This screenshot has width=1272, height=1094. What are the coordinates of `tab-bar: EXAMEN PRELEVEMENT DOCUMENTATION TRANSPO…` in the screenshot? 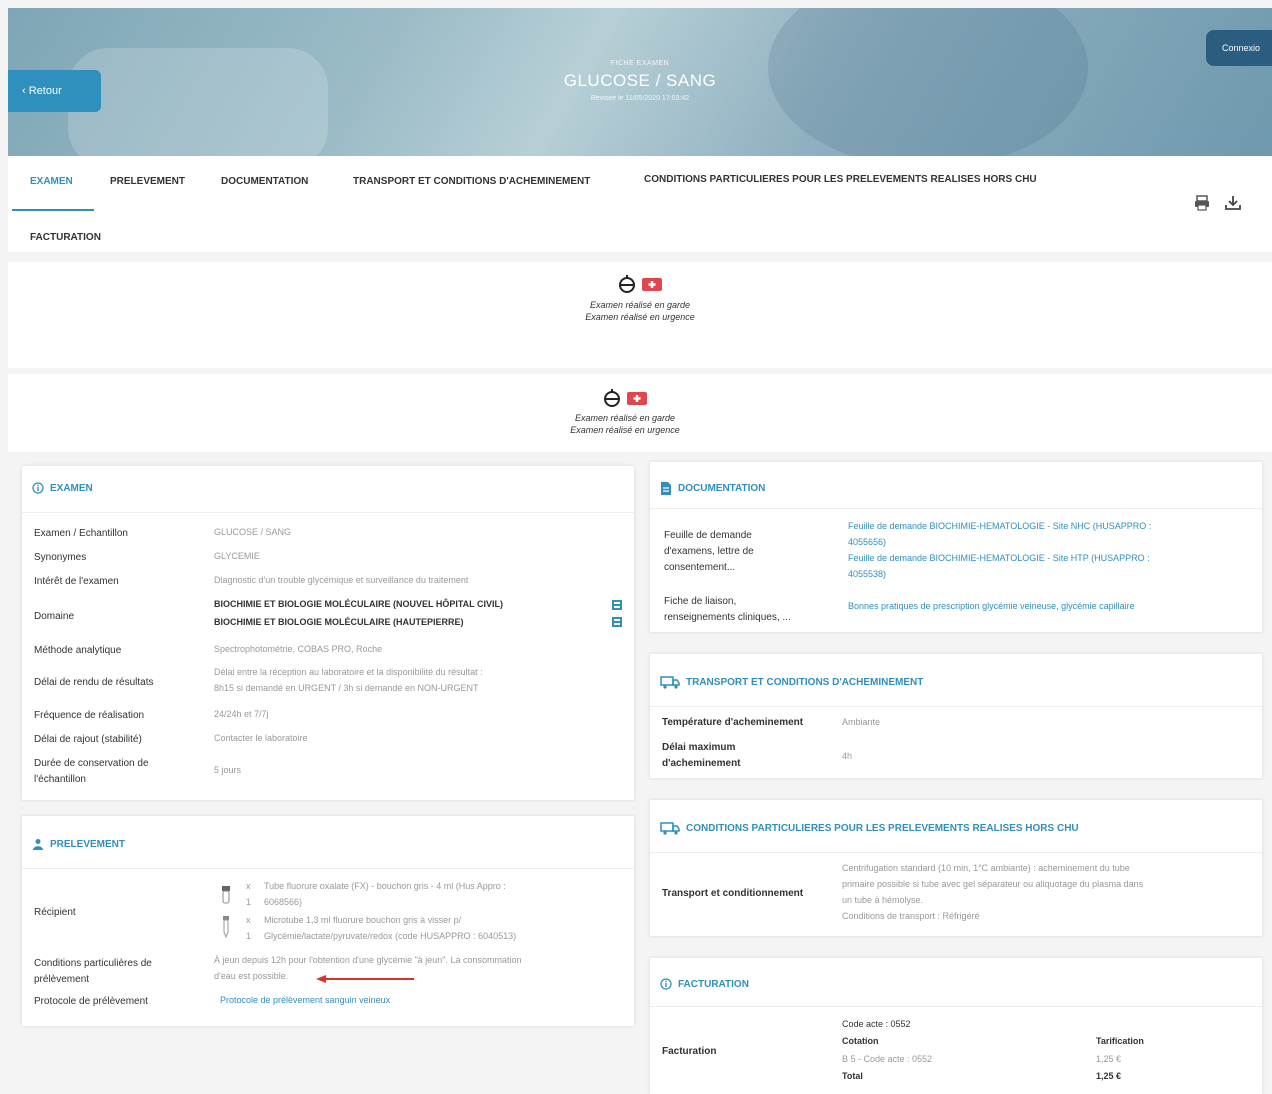 It's located at (640, 204).